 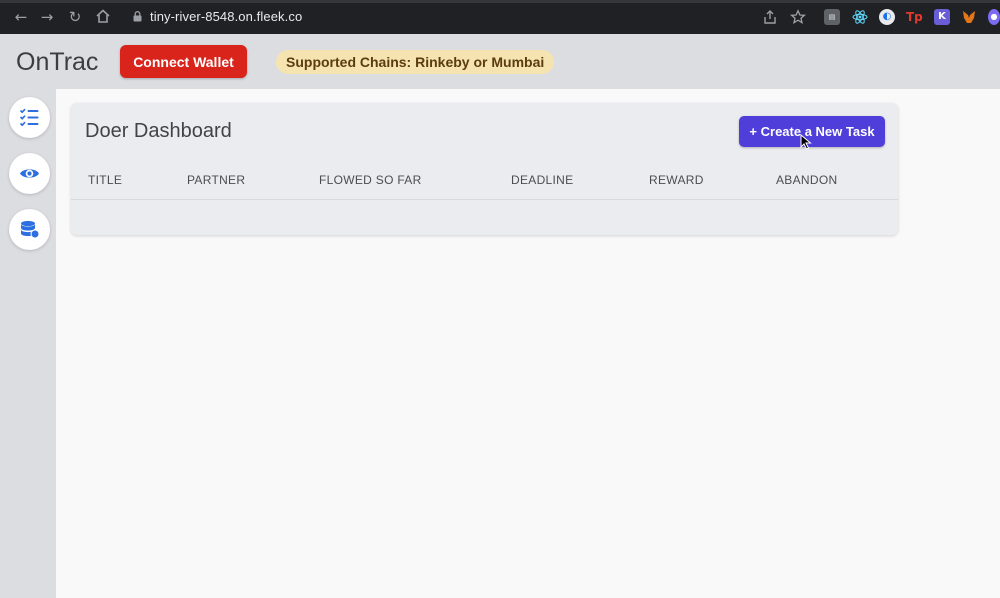 I want to click on column-header-title: TITLE, so click(x=105, y=180).